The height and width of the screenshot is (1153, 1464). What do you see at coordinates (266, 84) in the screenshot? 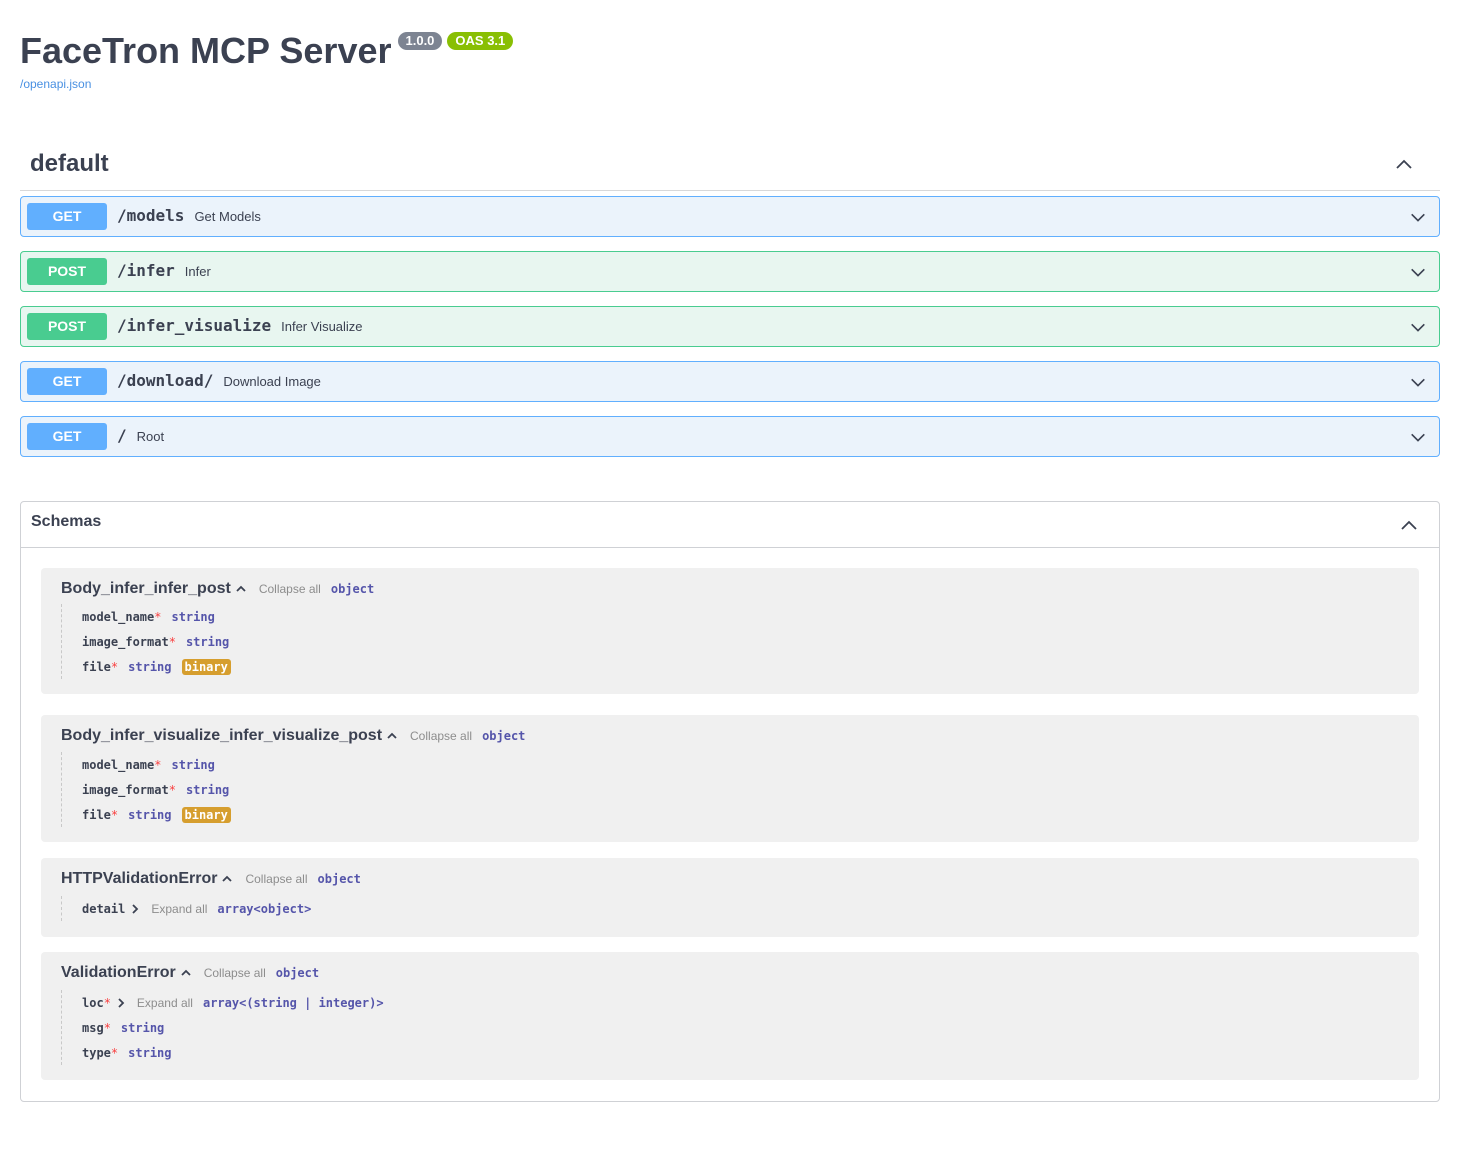
I see `openapi-json-link: /openapi.json` at bounding box center [266, 84].